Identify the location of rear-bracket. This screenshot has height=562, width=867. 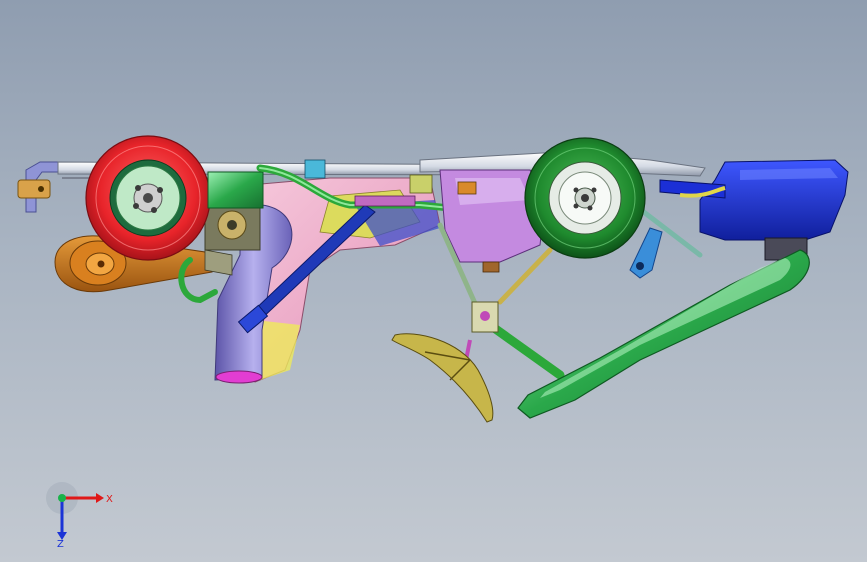
(39, 187).